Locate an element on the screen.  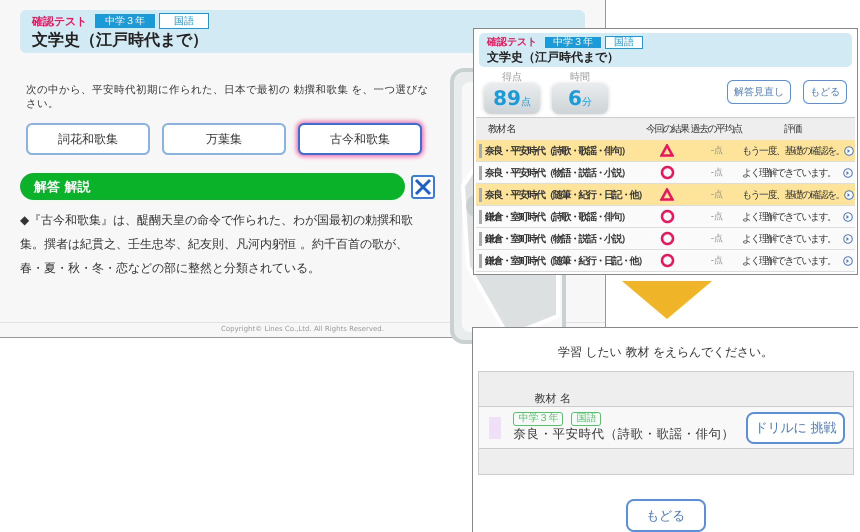
material-name: 鎌倉・室町時代（随筆・紀行・日記・他） is located at coordinates (561, 261).